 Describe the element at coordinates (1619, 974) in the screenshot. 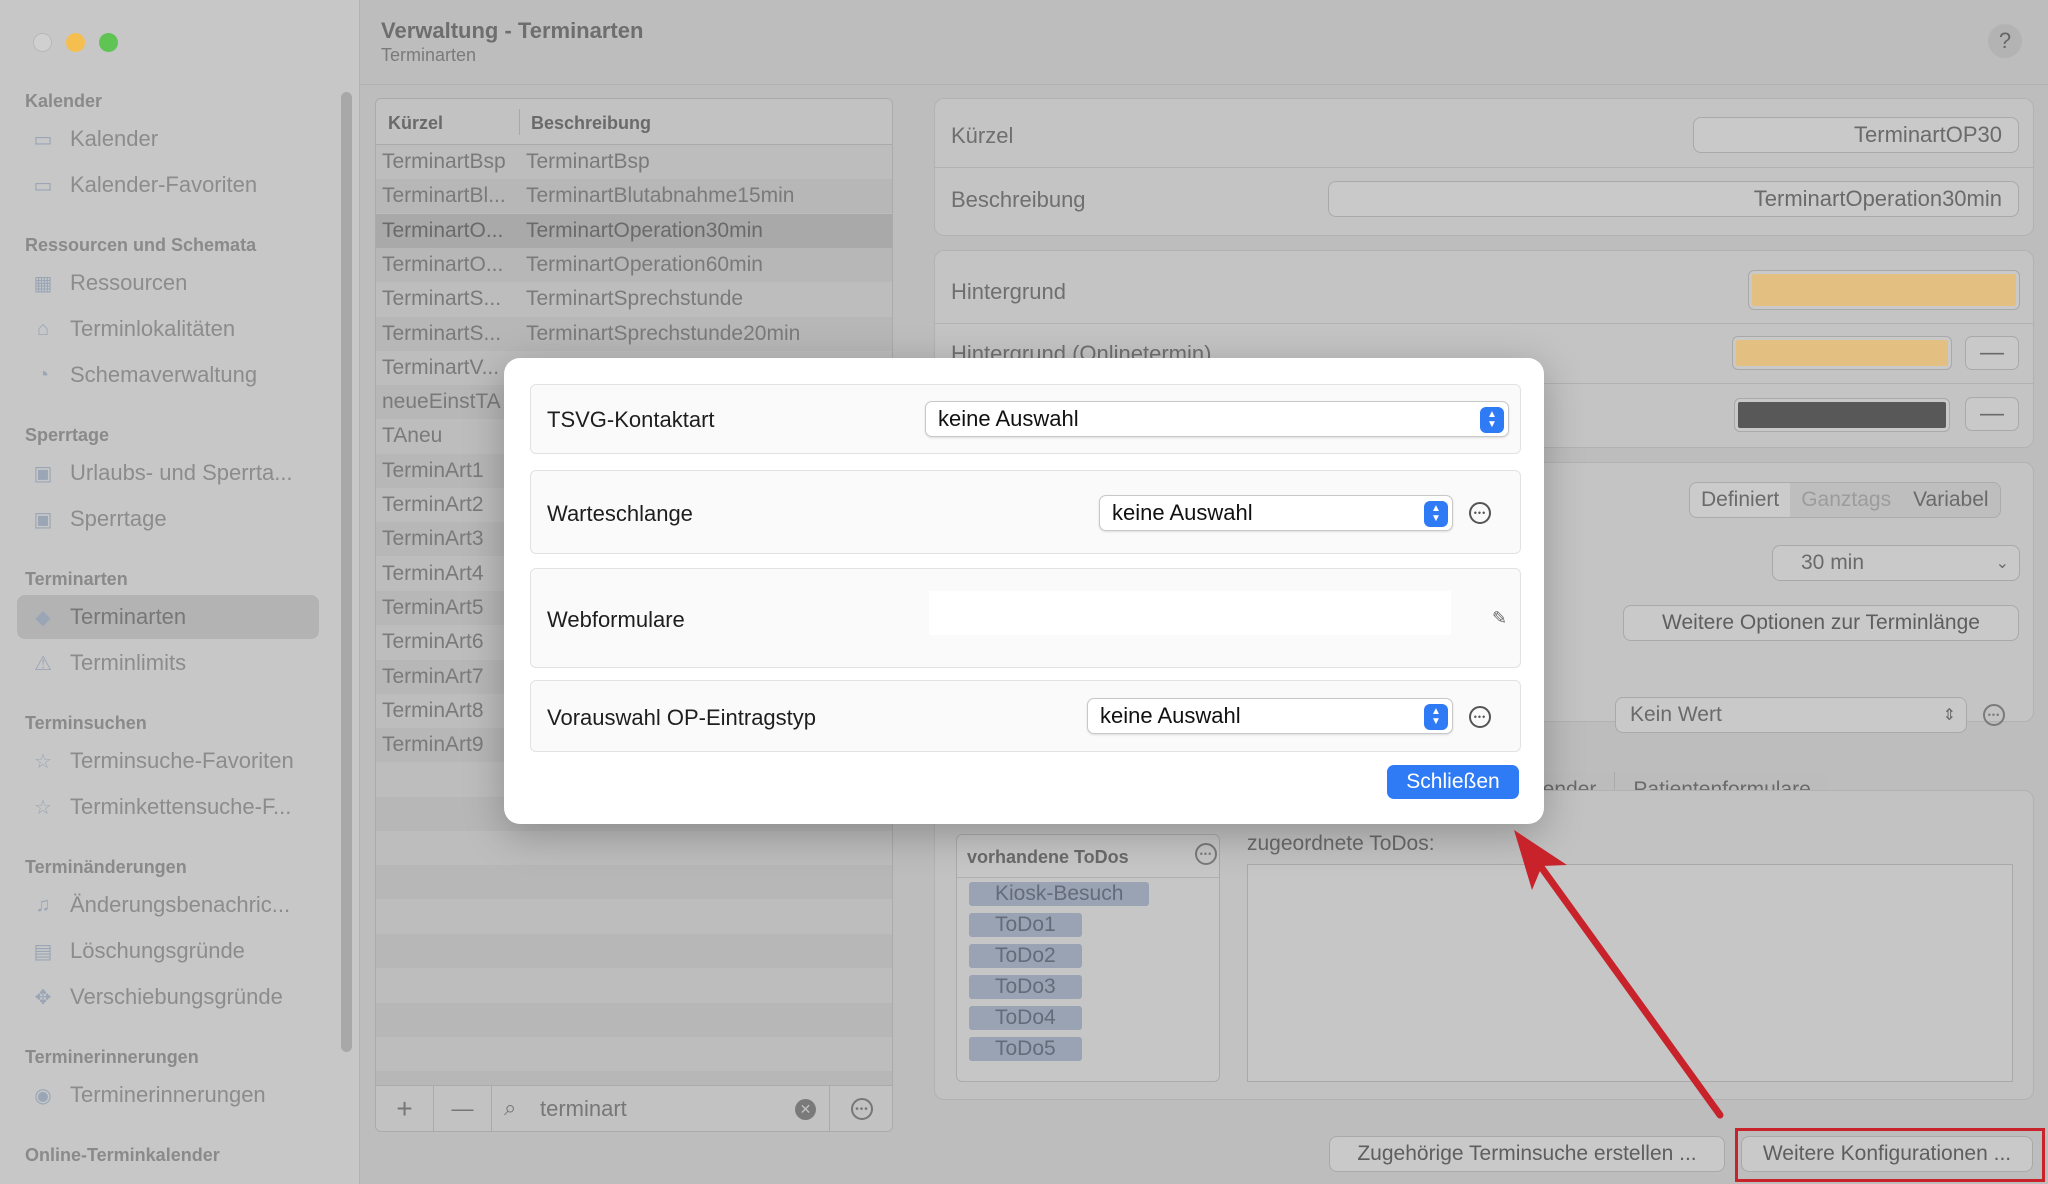

I see `annotation-arrow` at that location.